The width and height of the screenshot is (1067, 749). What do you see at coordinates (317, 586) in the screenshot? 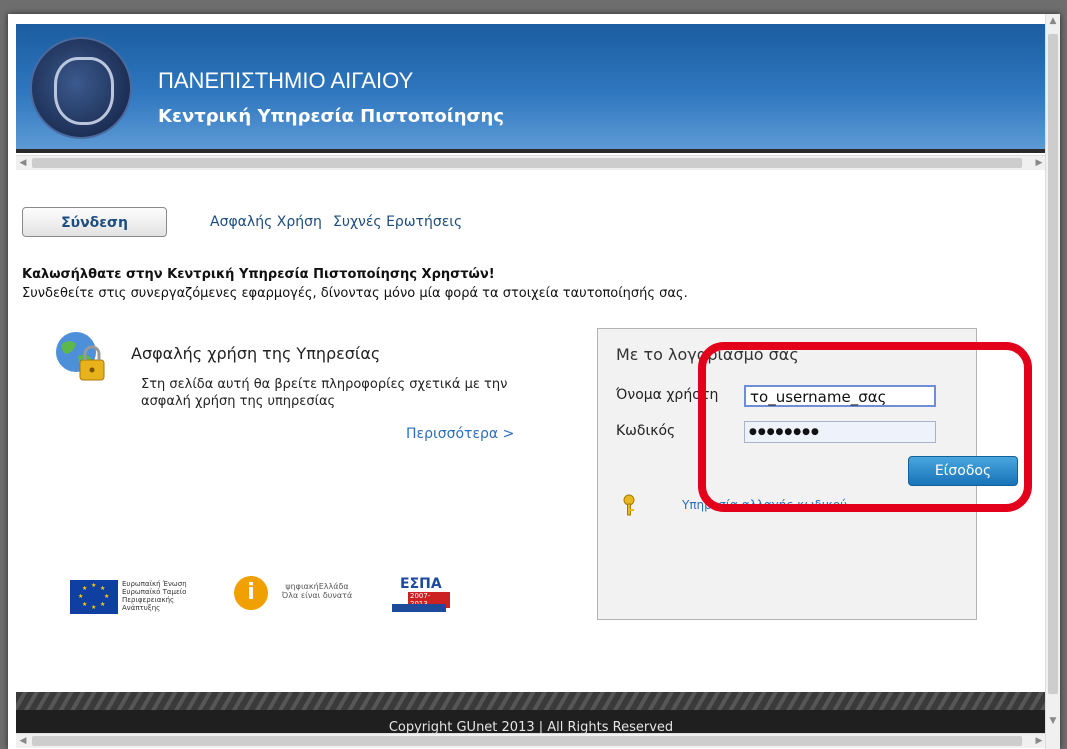
I see `digital-greece-brand: ψηφιακήΕλλάδα` at bounding box center [317, 586].